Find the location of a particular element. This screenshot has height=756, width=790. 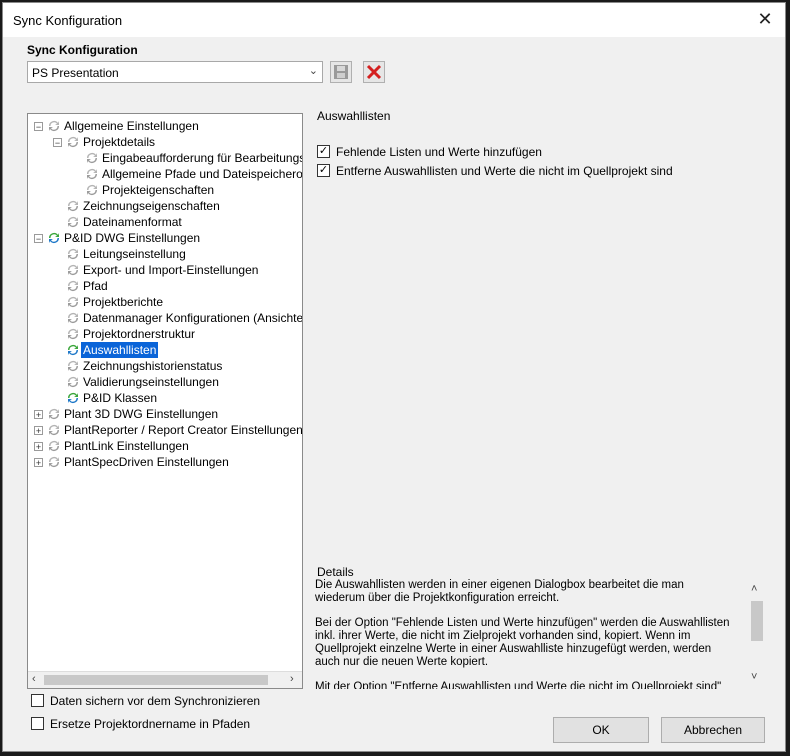

chevron-down-icon: ⌄ is located at coordinates (313, 71).